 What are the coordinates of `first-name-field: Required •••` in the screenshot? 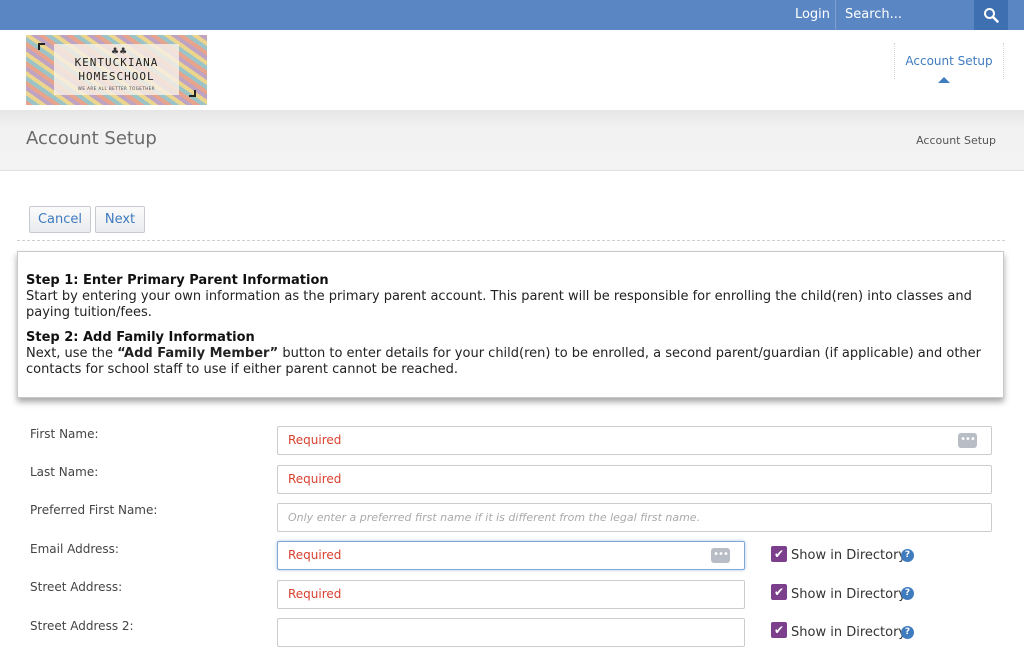 It's located at (634, 440).